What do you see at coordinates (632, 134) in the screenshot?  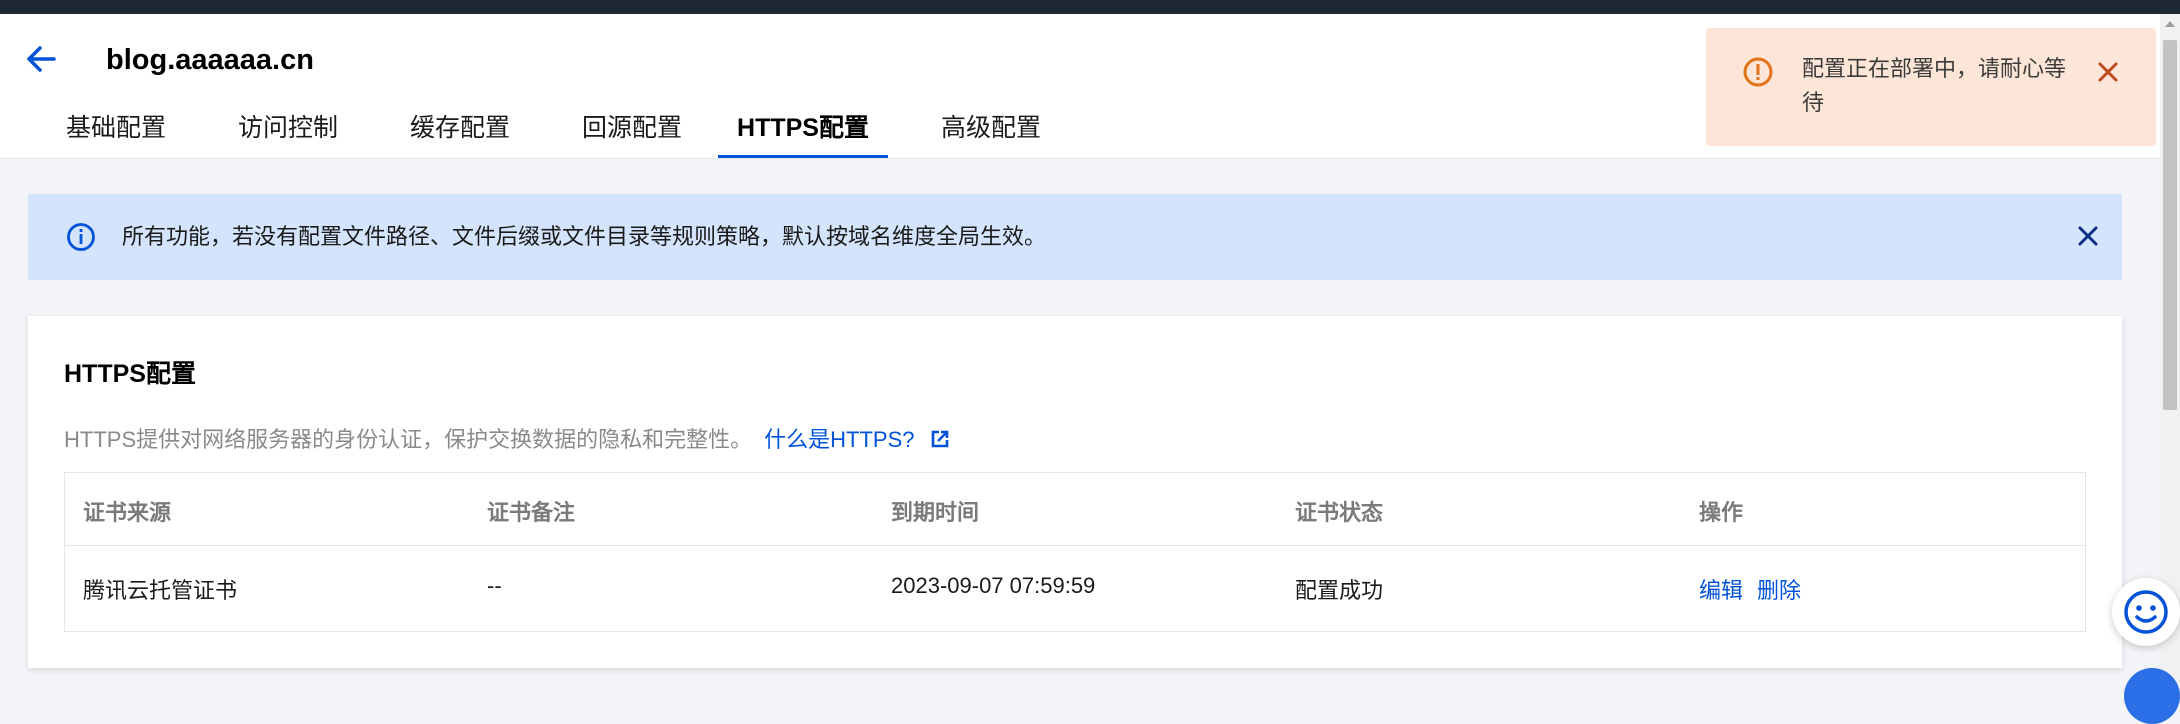 I see `tab-origin-config: 回源配置` at bounding box center [632, 134].